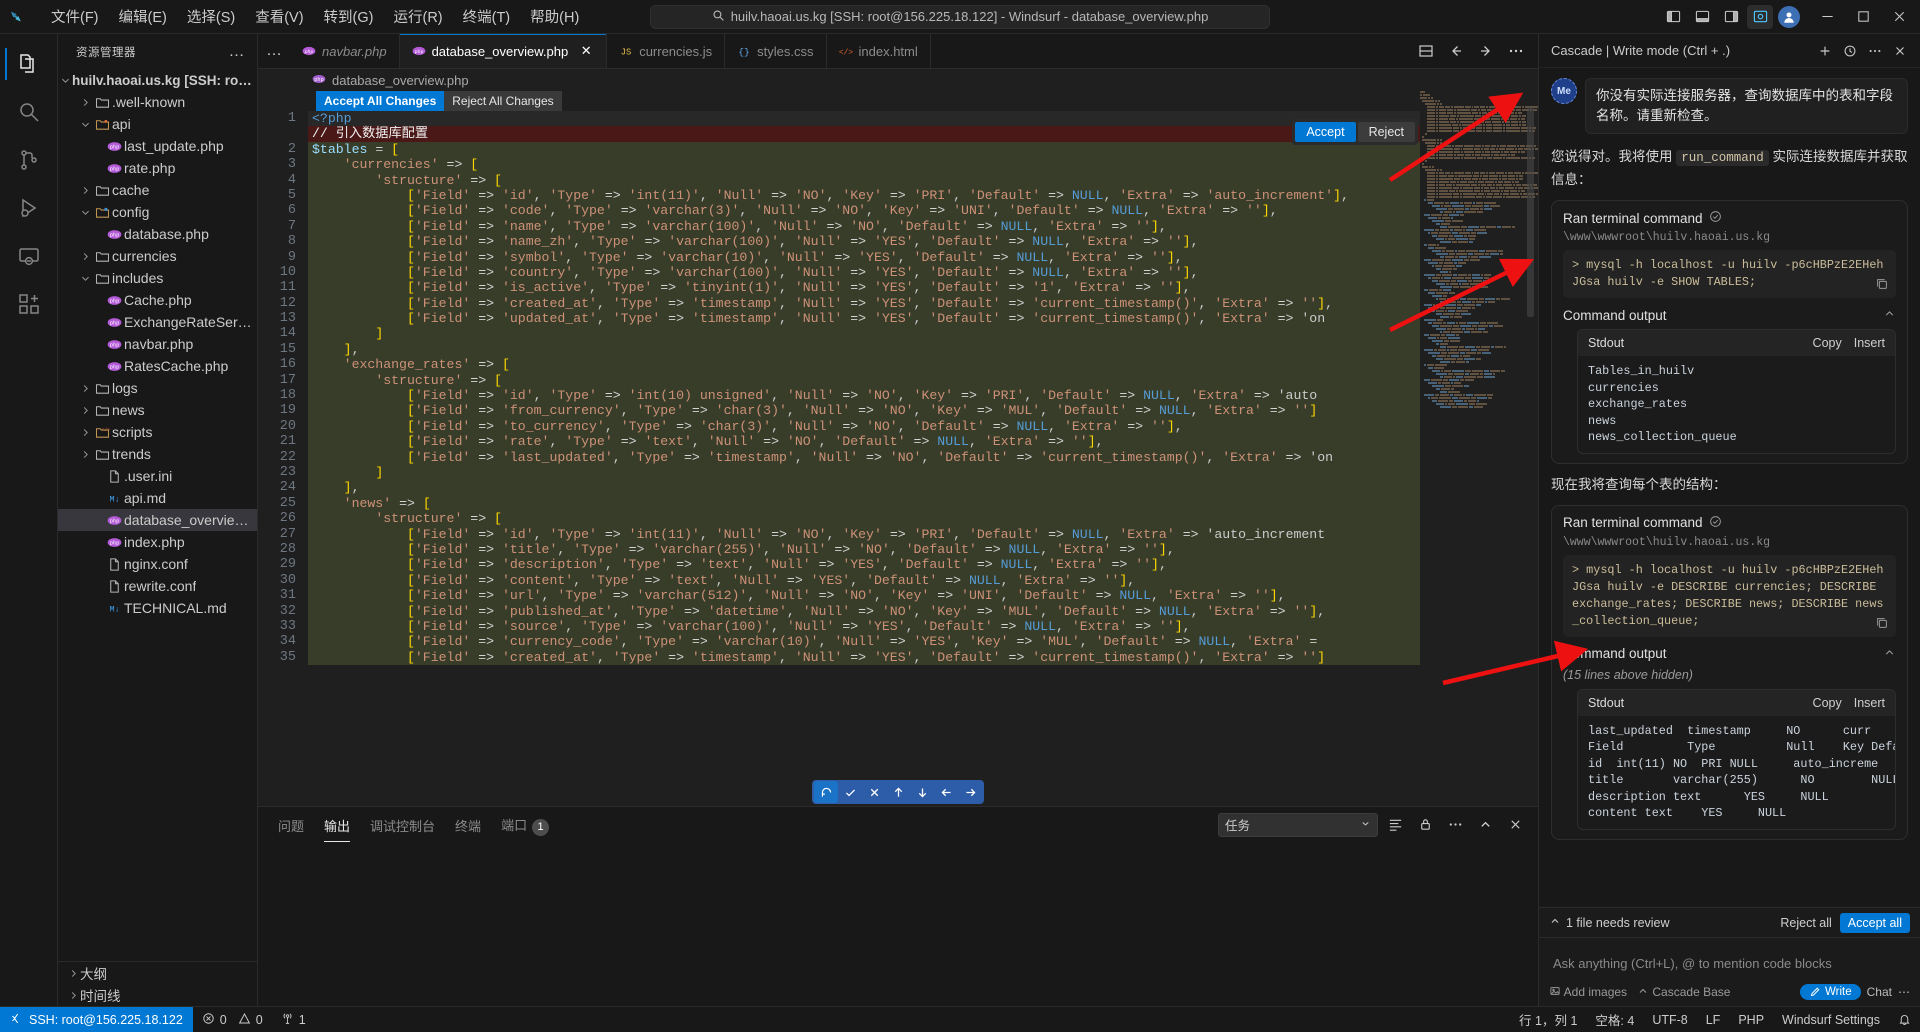  What do you see at coordinates (157, 168) in the screenshot?
I see `tree-item-rate-php: php rate.php` at bounding box center [157, 168].